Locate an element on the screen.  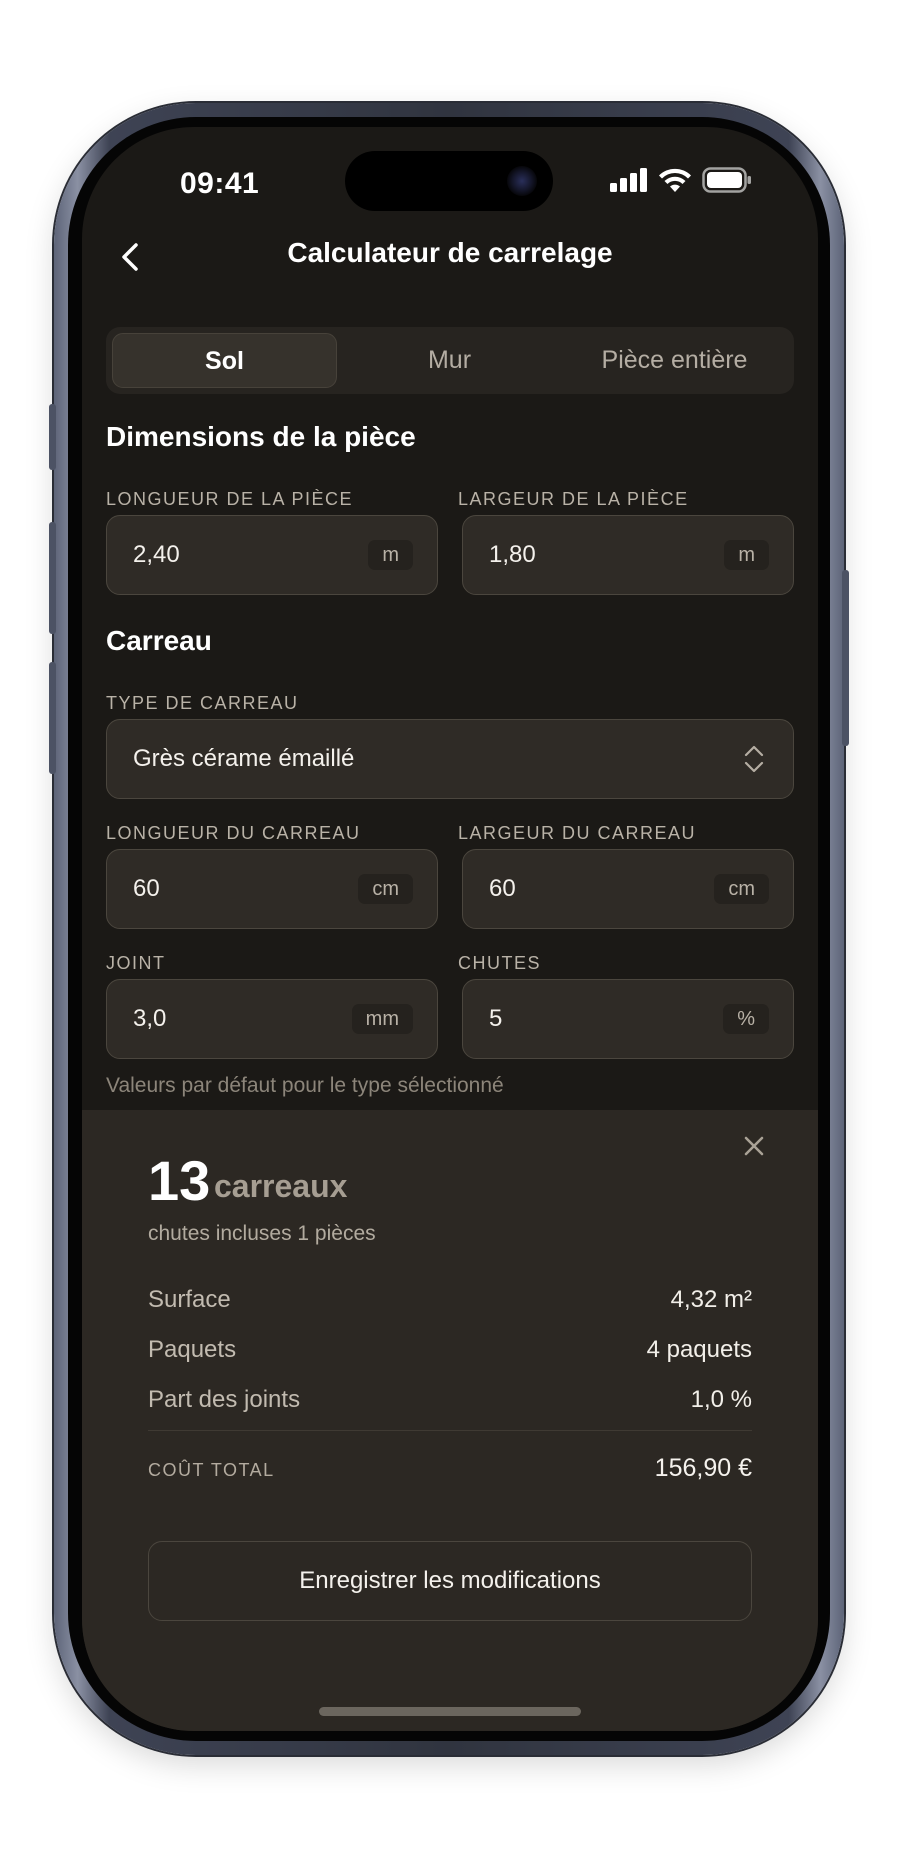
waste-unit: % is located at coordinates (746, 1019).